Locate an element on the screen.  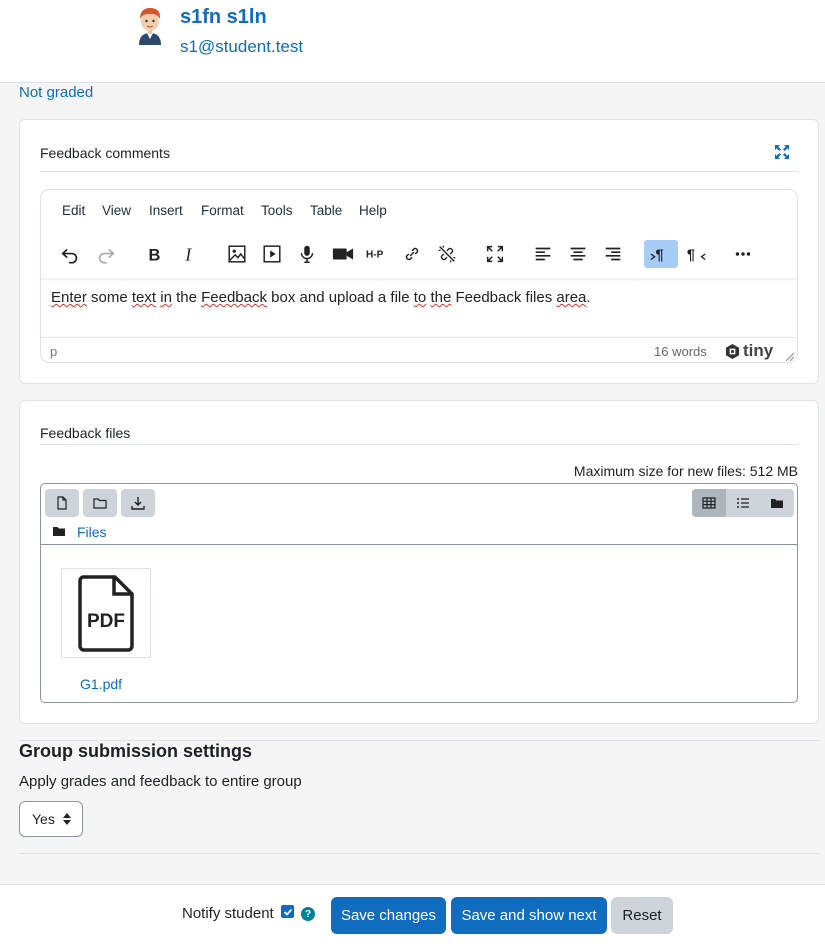
grade-status-link: Not graded is located at coordinates (56, 92).